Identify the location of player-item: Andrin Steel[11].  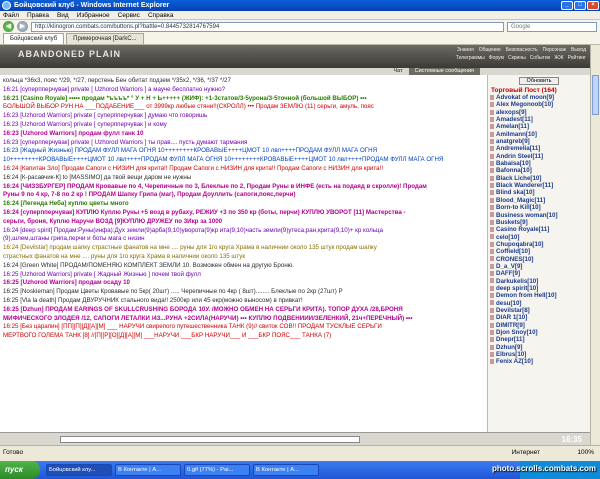
(540, 156).